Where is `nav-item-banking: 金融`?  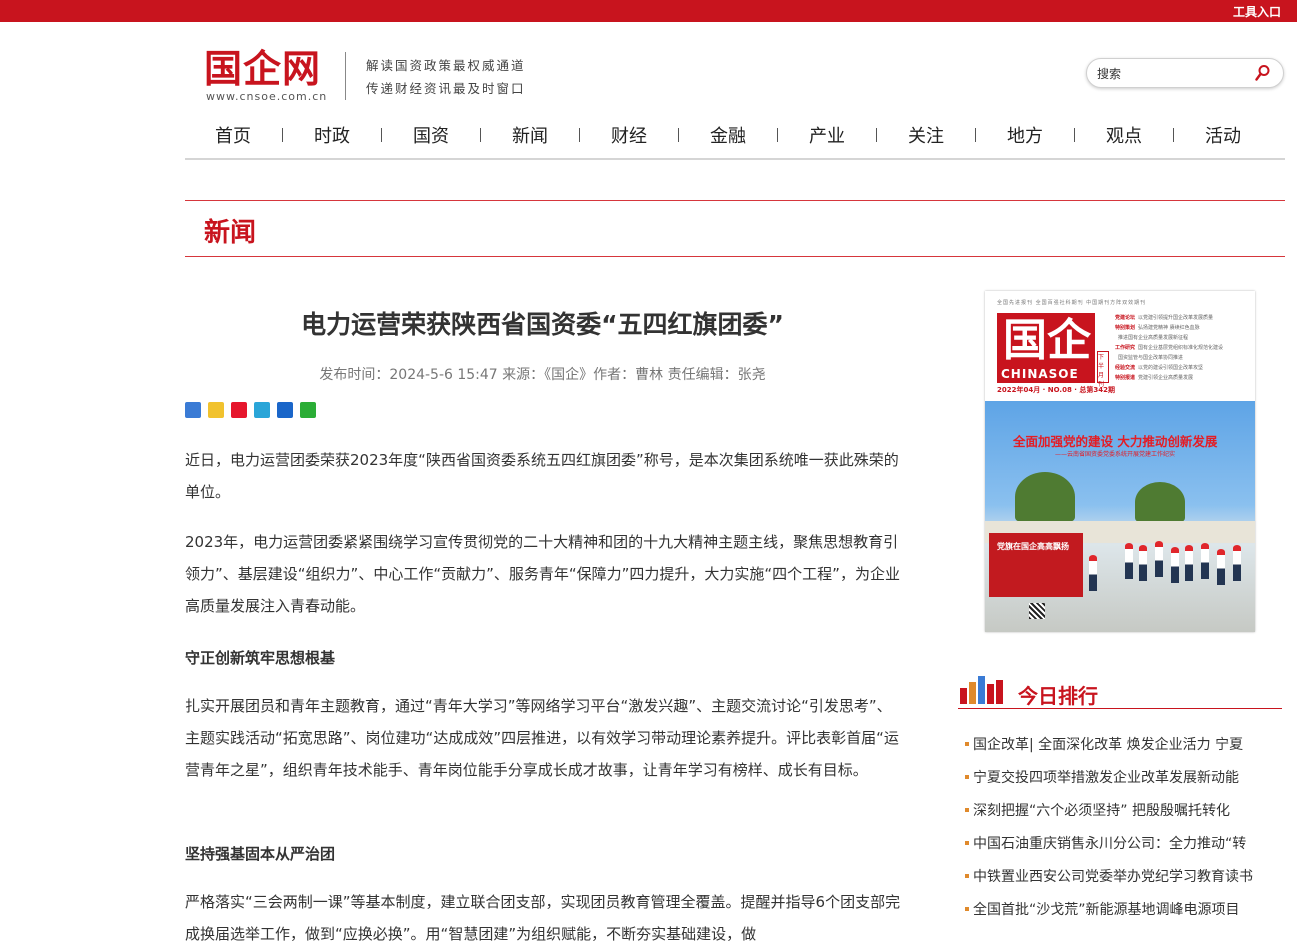
nav-item-banking: 金融 is located at coordinates (728, 135).